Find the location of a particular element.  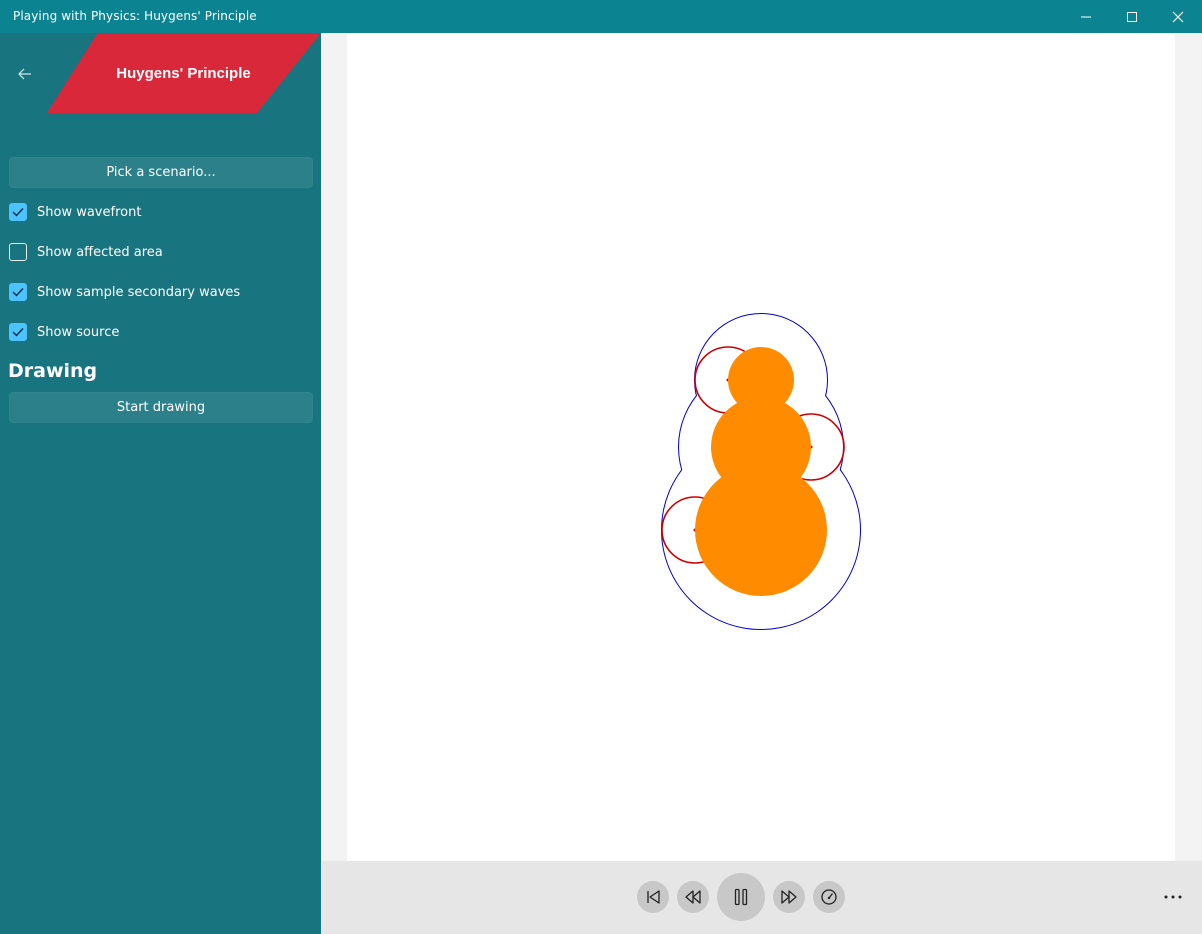

show-secondary-waves-checkbox is located at coordinates (18, 292).